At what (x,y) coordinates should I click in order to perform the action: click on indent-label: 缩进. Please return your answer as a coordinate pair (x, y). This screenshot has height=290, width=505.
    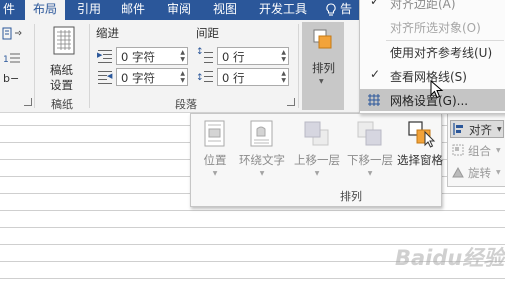
    Looking at the image, I should click on (107, 33).